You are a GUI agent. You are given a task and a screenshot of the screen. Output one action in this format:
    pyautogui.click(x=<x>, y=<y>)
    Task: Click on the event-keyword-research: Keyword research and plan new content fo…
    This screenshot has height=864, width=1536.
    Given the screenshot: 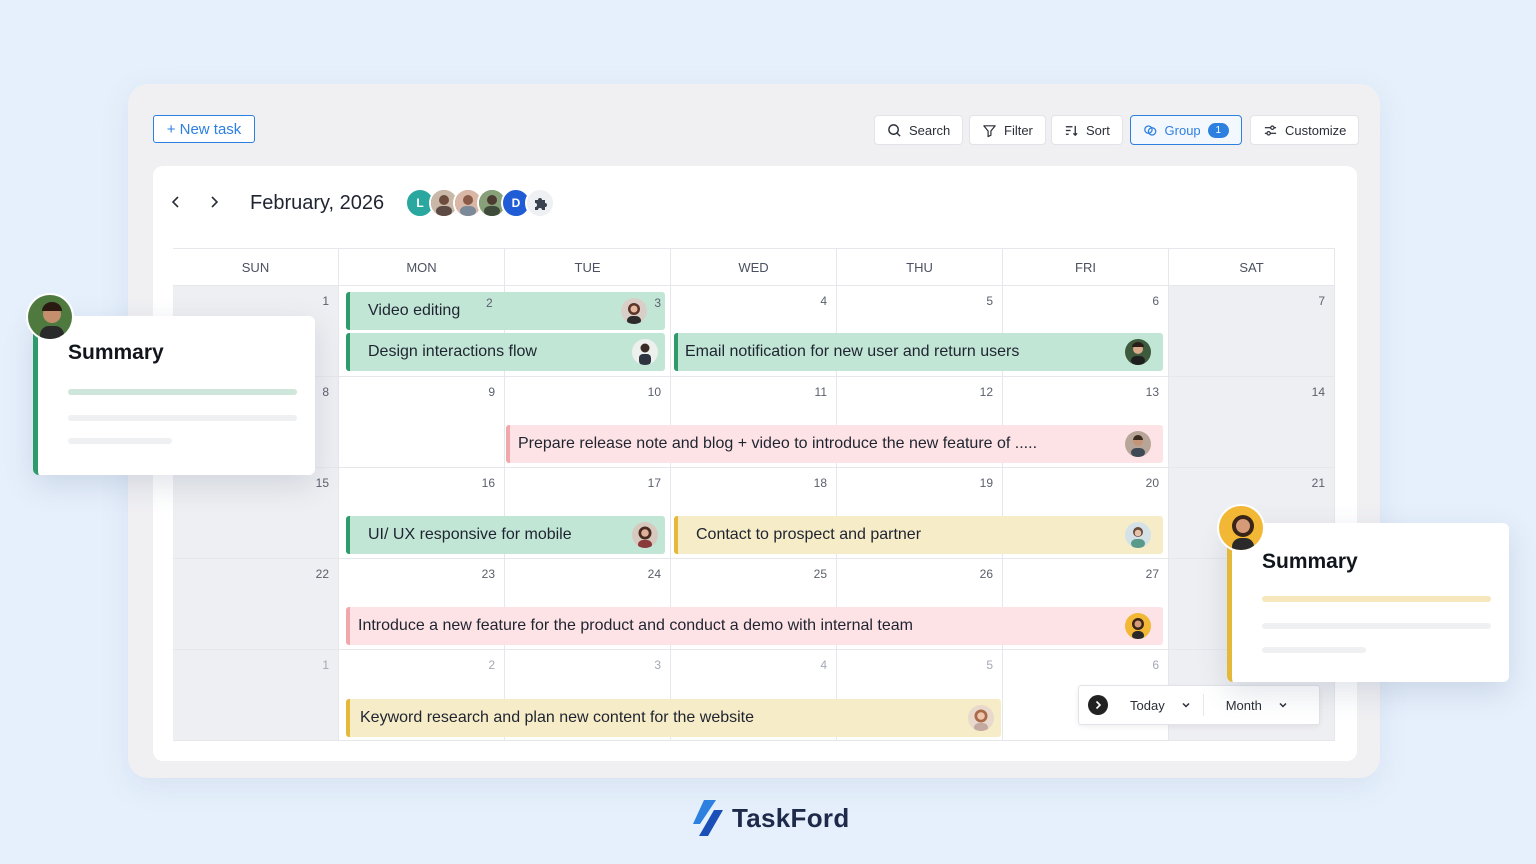 What is the action you would take?
    pyautogui.click(x=673, y=718)
    